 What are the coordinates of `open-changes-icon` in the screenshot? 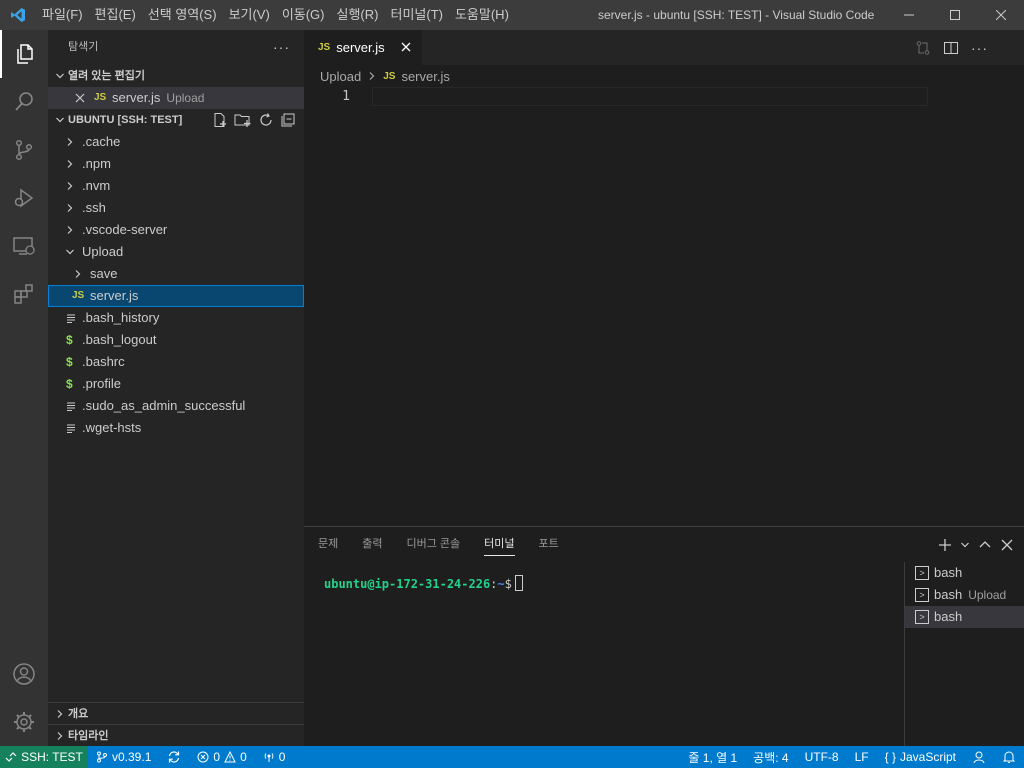 It's located at (923, 48).